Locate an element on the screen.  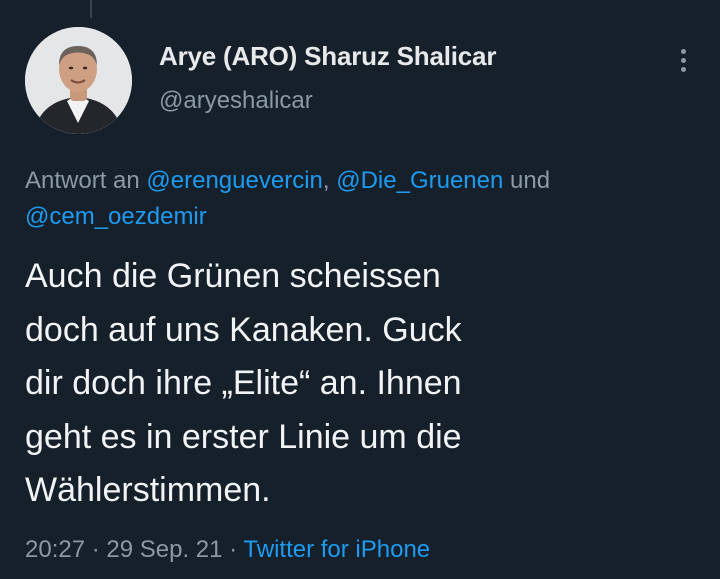
tweet-text-line: Auch die Grünen scheissen is located at coordinates (233, 276).